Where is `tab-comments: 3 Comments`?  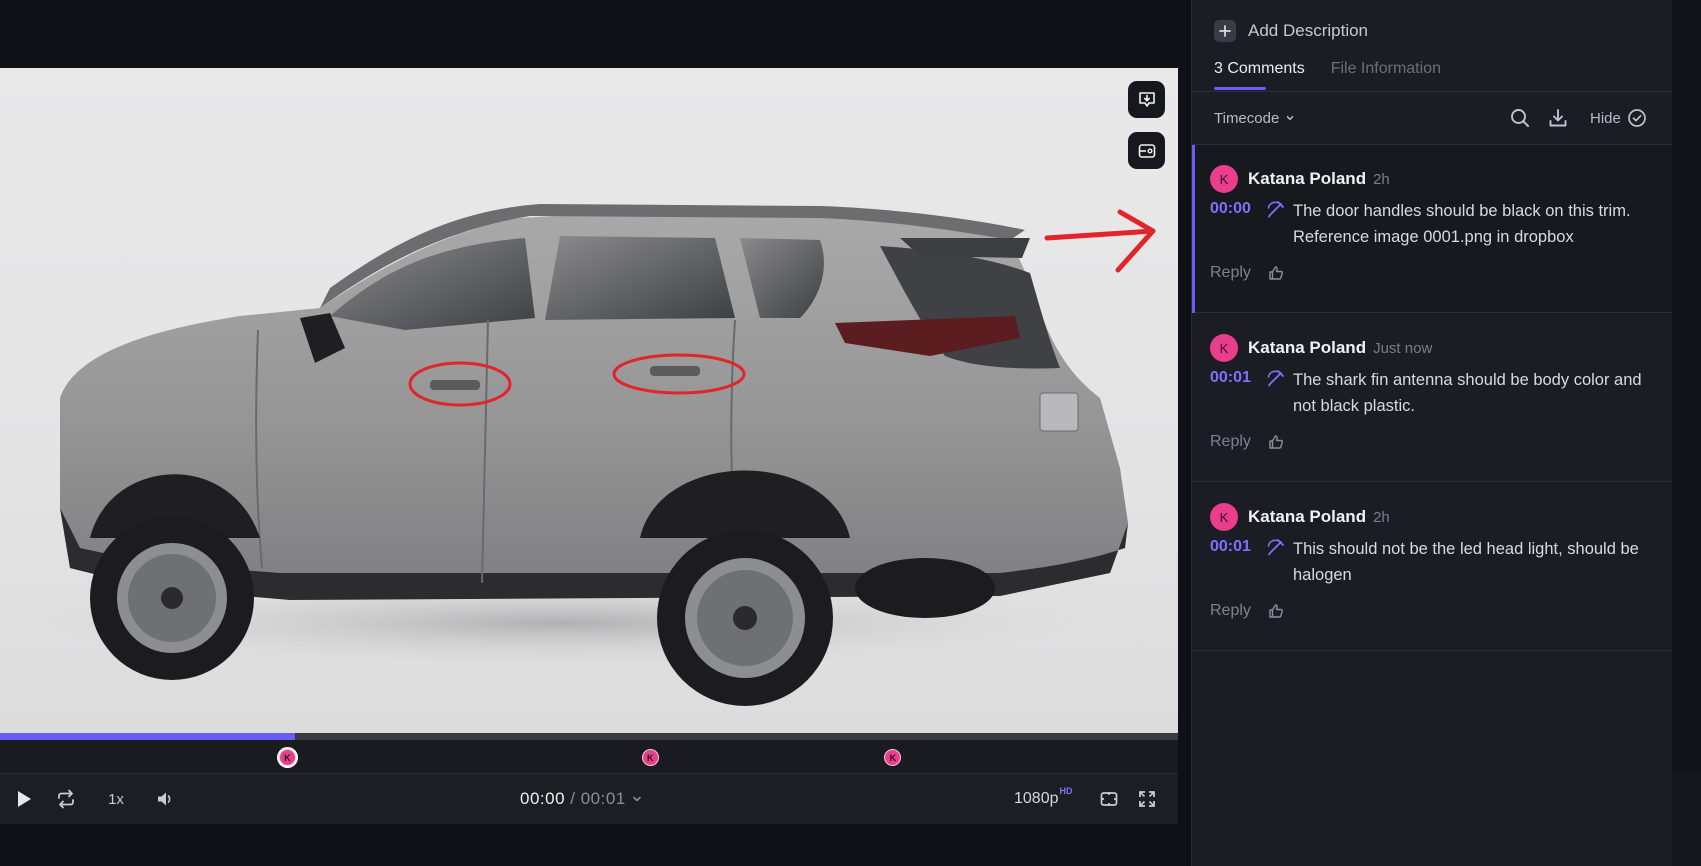
tab-comments: 3 Comments is located at coordinates (1259, 75).